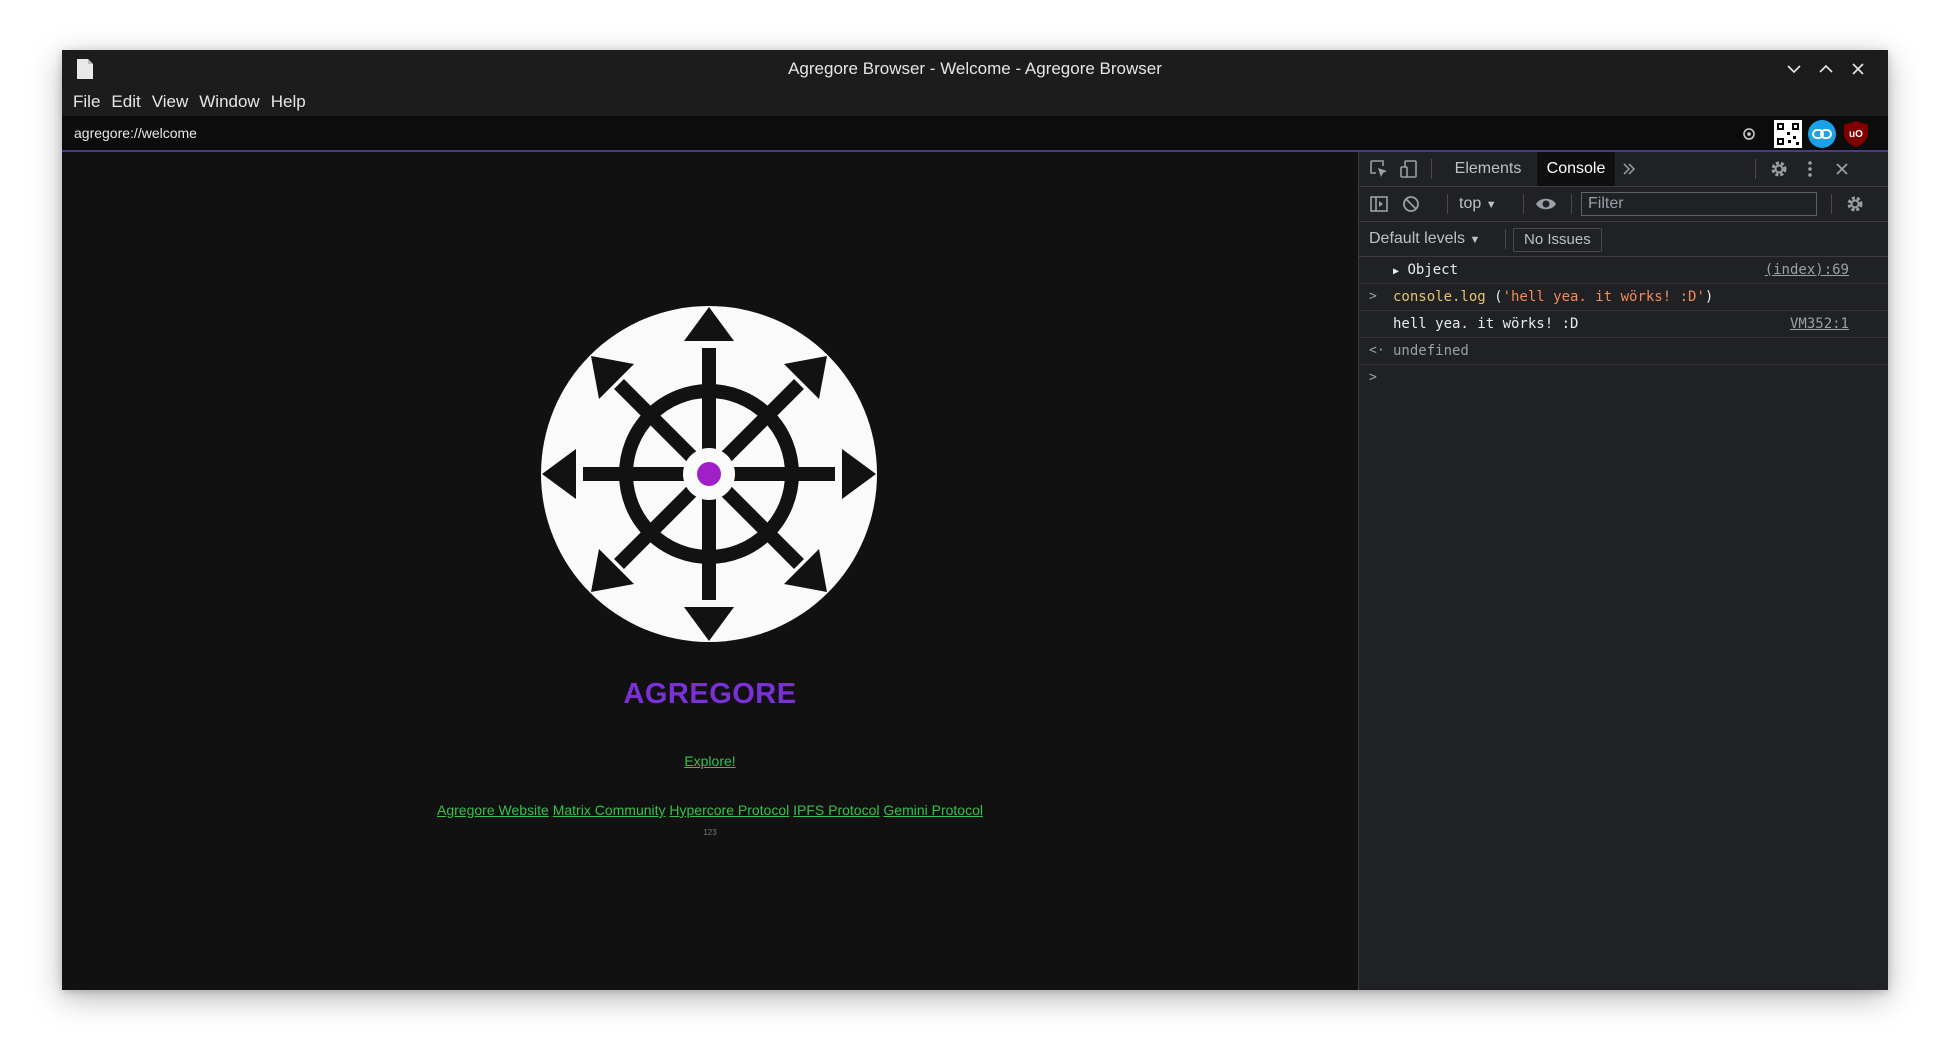 This screenshot has width=1949, height=1064. What do you see at coordinates (1439, 297) in the screenshot?
I see `command-name: console.log` at bounding box center [1439, 297].